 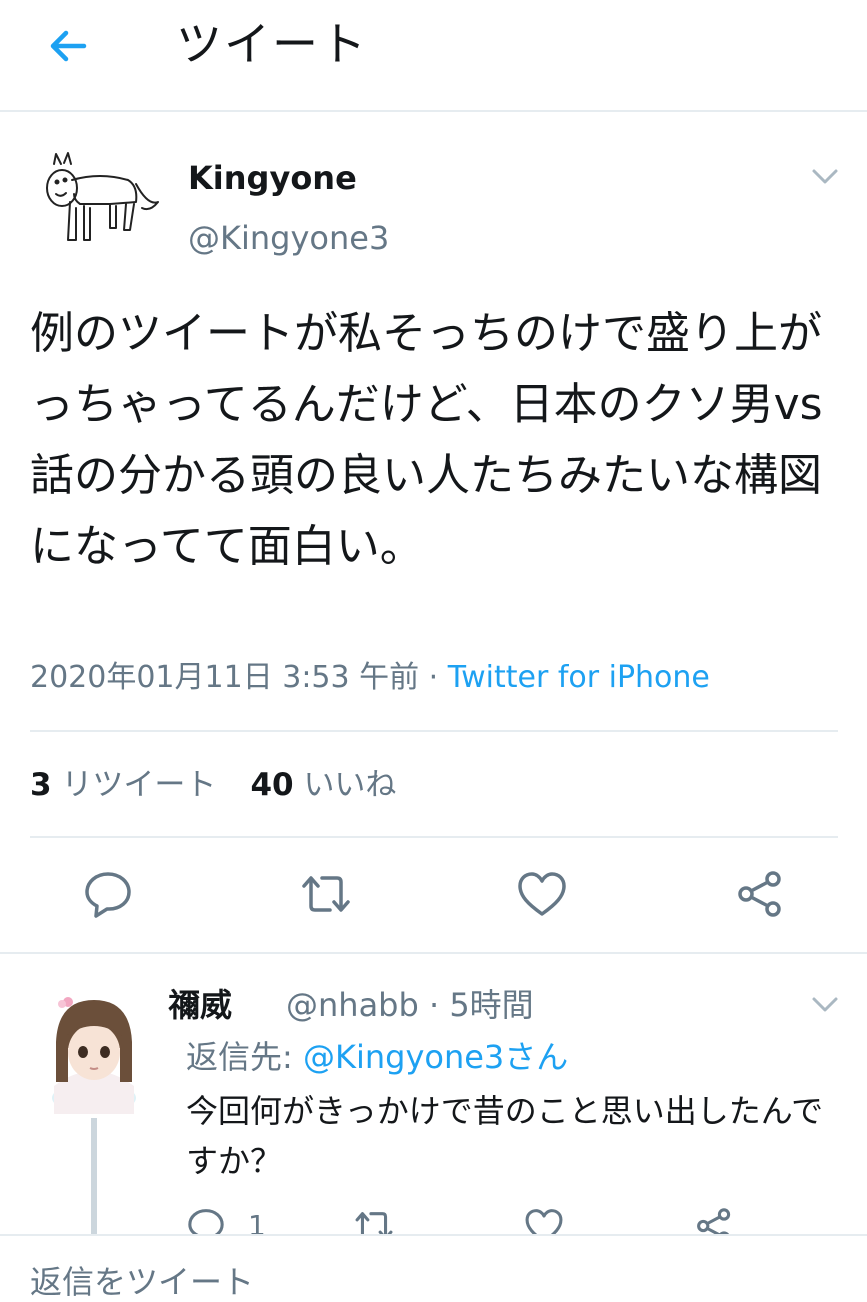 I want to click on tweet-stats: 3 リツイート 40 いいね, so click(x=213, y=785).